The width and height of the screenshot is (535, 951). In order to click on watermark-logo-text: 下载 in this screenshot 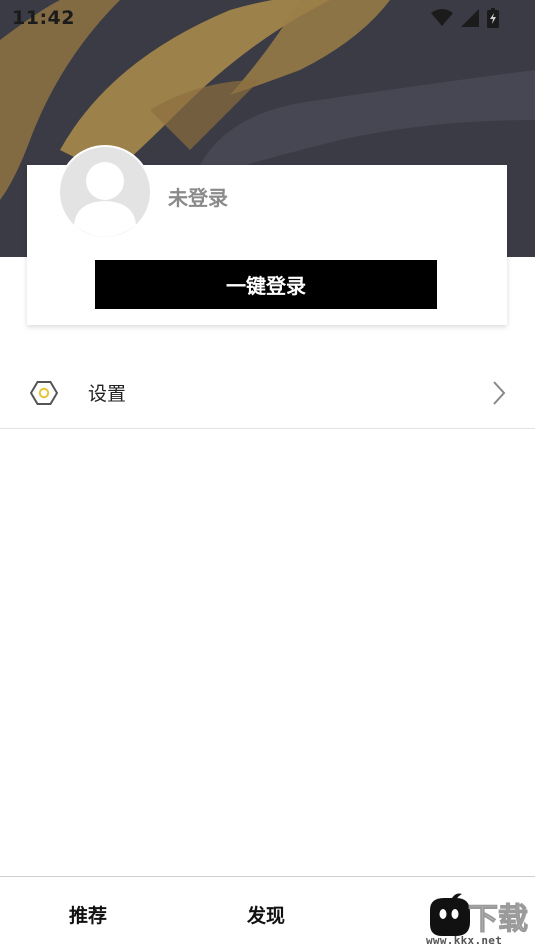, I will do `click(498, 920)`.